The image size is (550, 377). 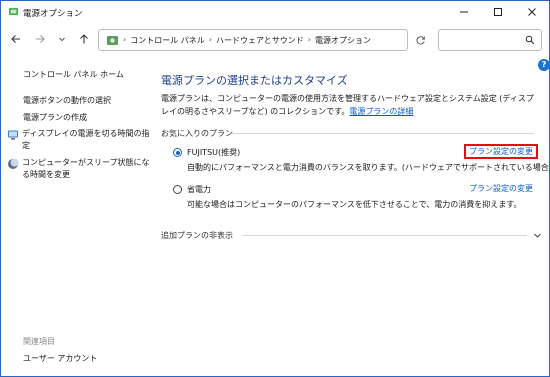 What do you see at coordinates (197, 133) in the screenshot?
I see `favorites-section-label: お気に入りのプラン` at bounding box center [197, 133].